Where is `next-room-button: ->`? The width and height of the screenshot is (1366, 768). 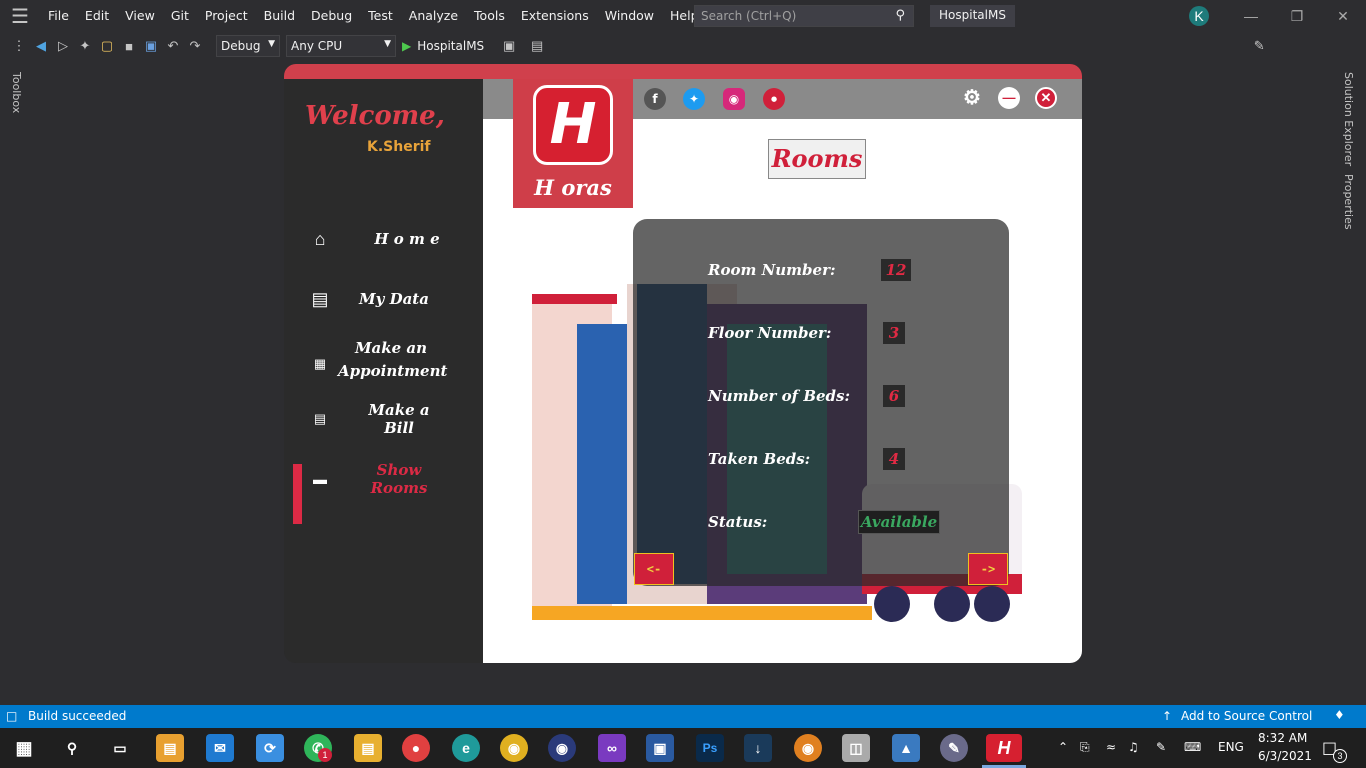
next-room-button: -> is located at coordinates (988, 569).